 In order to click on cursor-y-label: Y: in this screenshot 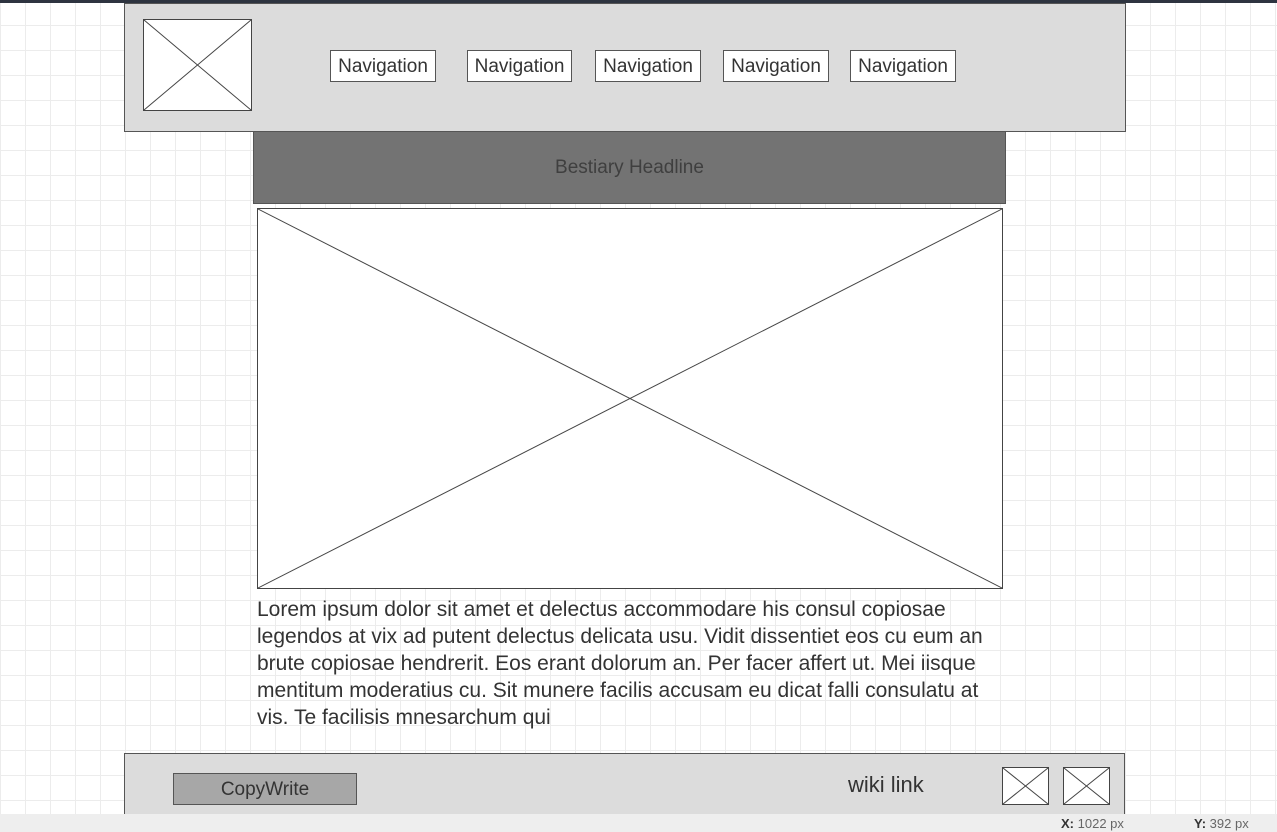, I will do `click(1200, 823)`.